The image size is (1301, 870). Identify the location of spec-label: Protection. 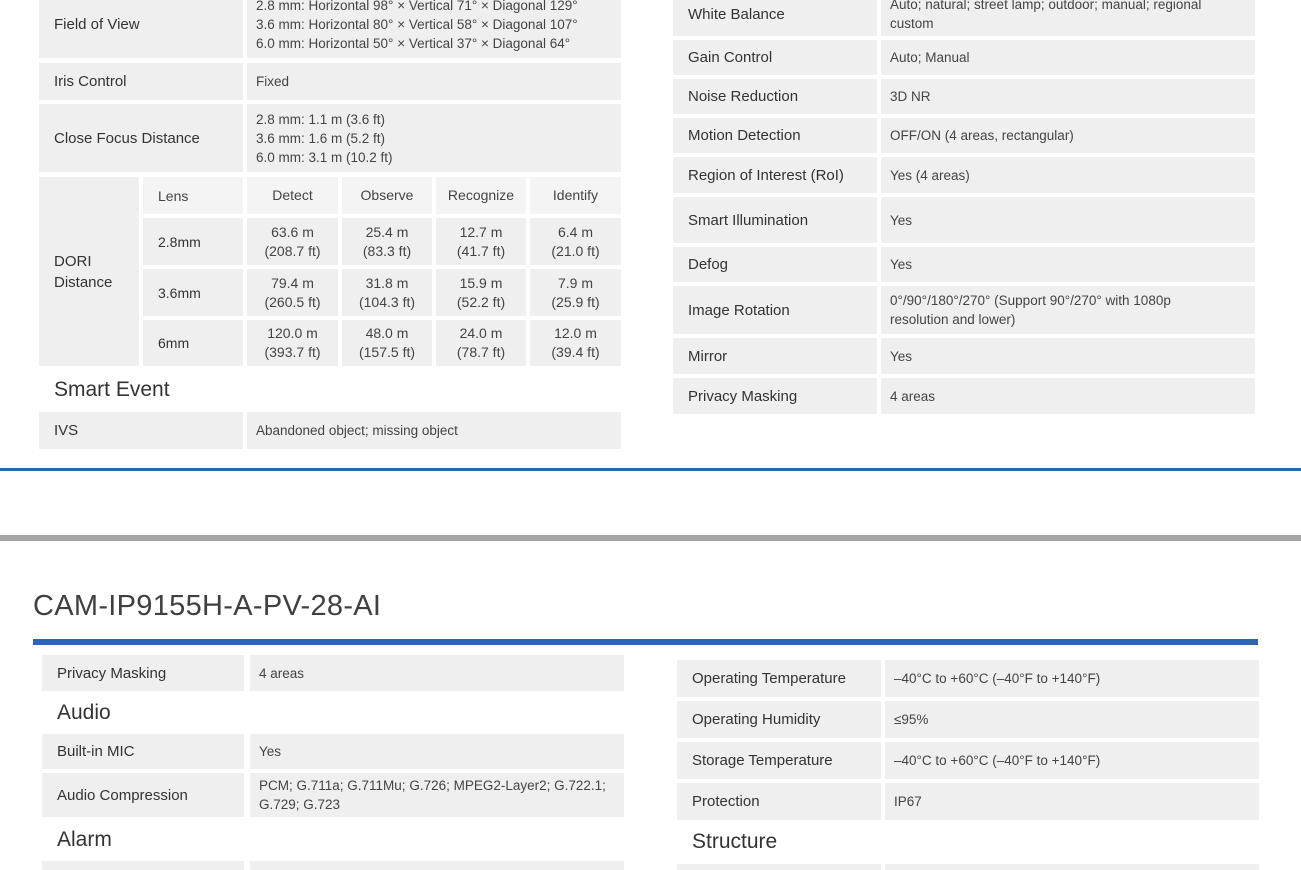
(779, 801).